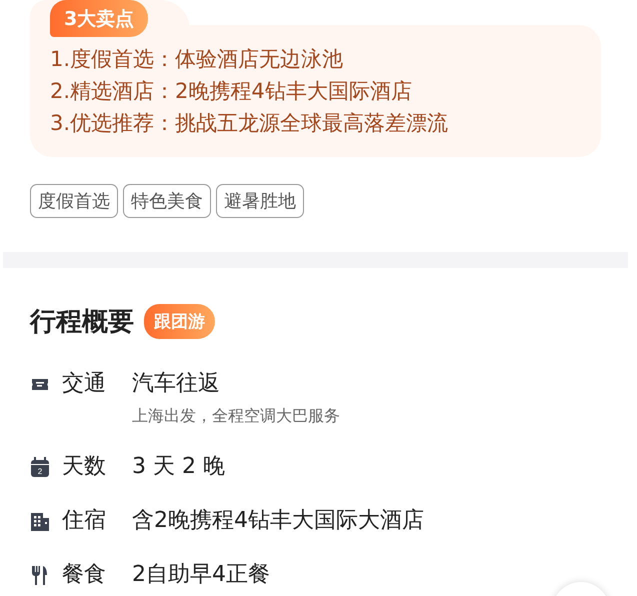  Describe the element at coordinates (231, 91) in the screenshot. I see `highlight-text: 2.精选酒店：2晚携程4钻丰大国际酒店` at that location.